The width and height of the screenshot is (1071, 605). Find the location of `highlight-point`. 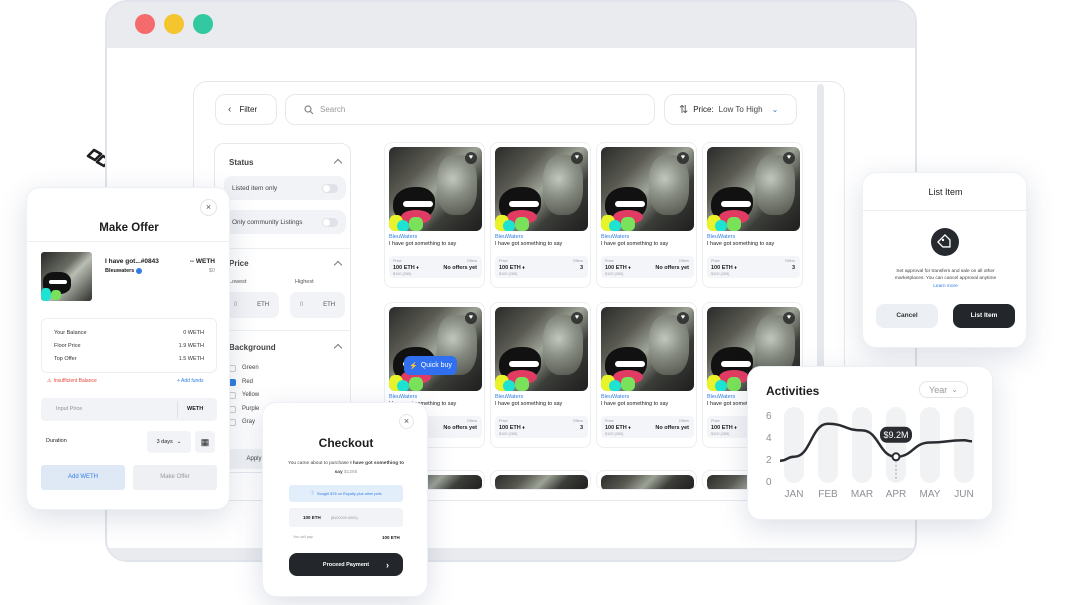

highlight-point is located at coordinates (896, 457).